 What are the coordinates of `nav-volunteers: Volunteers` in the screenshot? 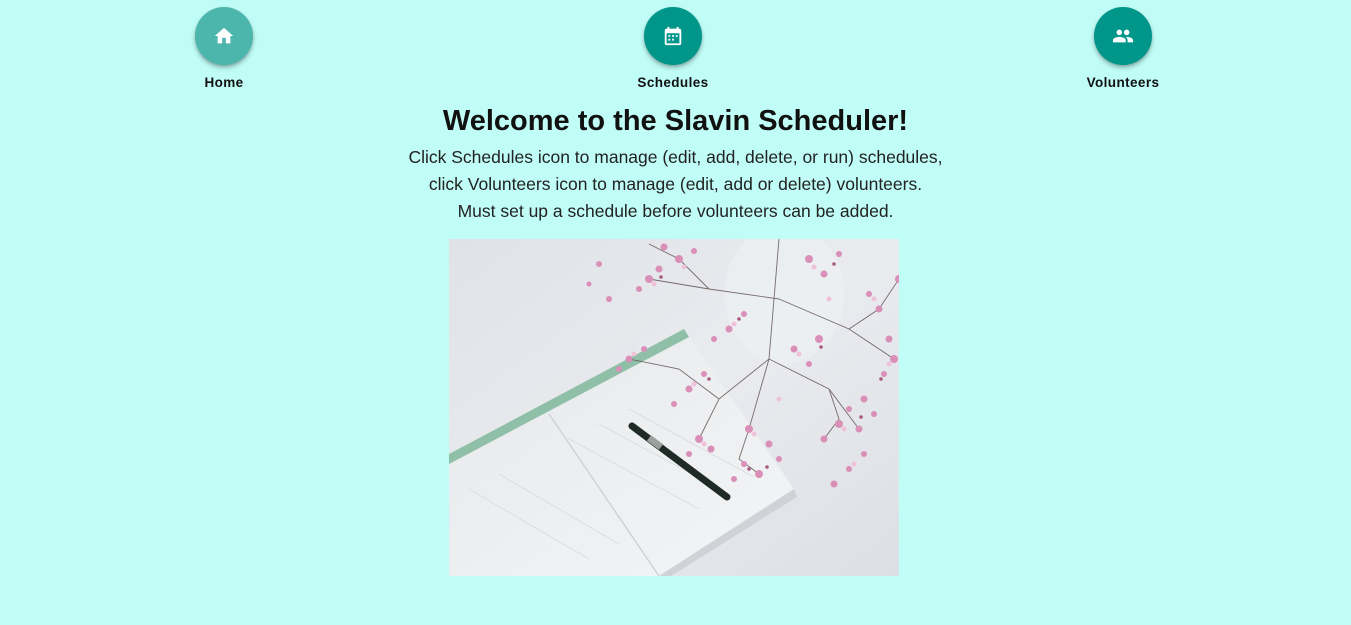 It's located at (1123, 48).